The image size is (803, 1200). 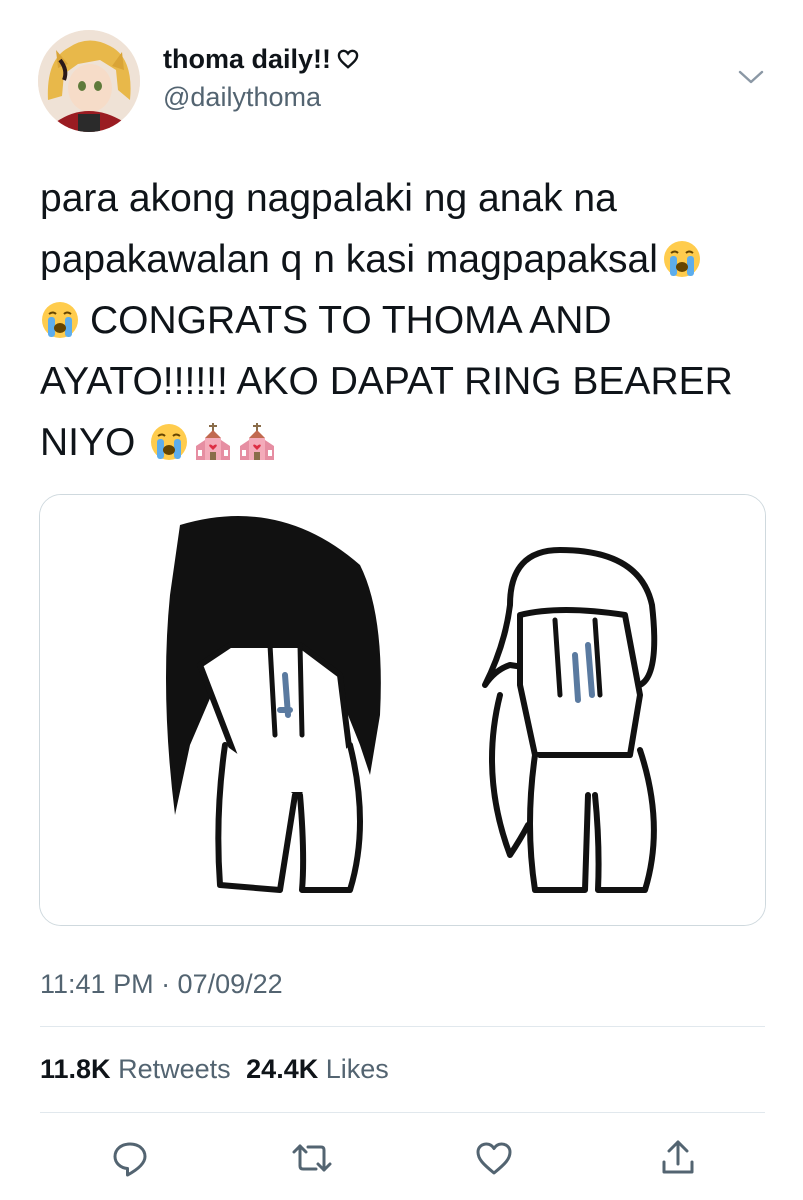 What do you see at coordinates (351, 320) in the screenshot?
I see `tweet-line-3-text: CONGRATS TO THOMA AND` at bounding box center [351, 320].